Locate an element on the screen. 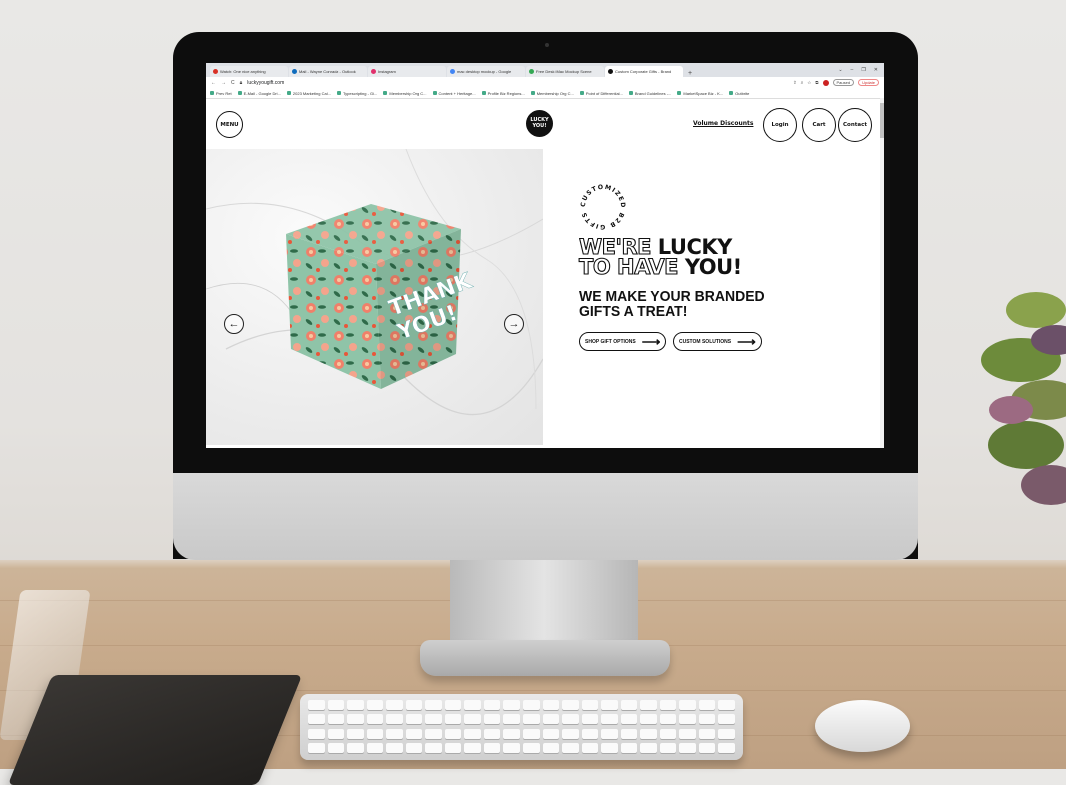  browser-tab-active: Custom Corporate Gifts - Brand is located at coordinates (644, 71).